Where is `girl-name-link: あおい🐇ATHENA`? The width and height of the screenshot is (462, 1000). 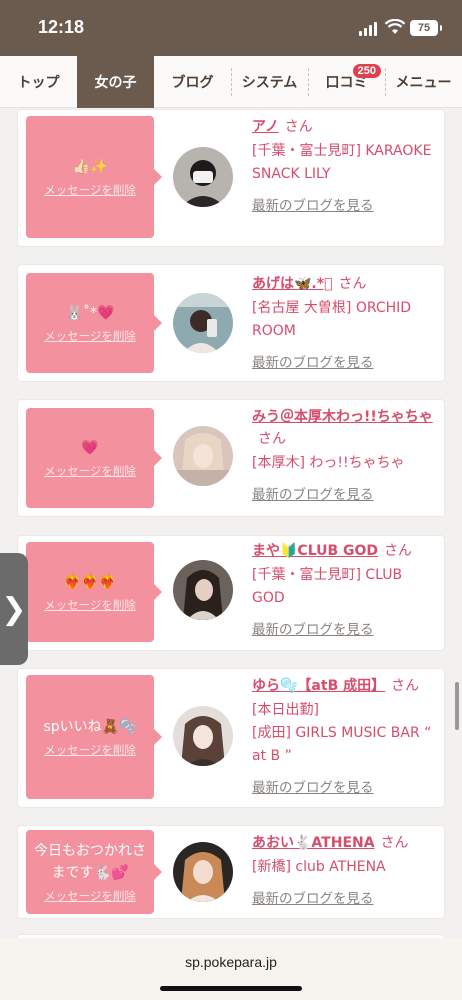 girl-name-link: あおい🐇ATHENA is located at coordinates (313, 843).